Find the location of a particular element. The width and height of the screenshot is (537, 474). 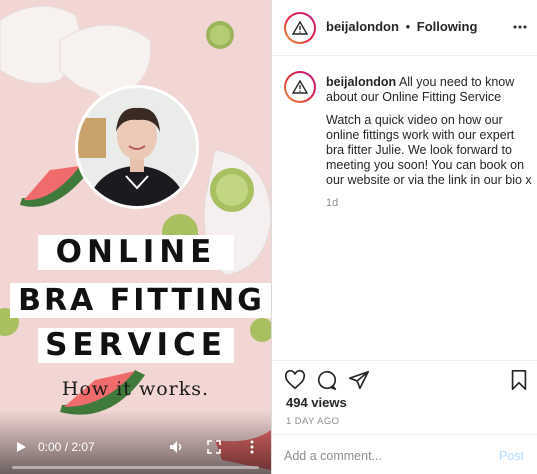

header-text: beijalondon • Following is located at coordinates (401, 27).